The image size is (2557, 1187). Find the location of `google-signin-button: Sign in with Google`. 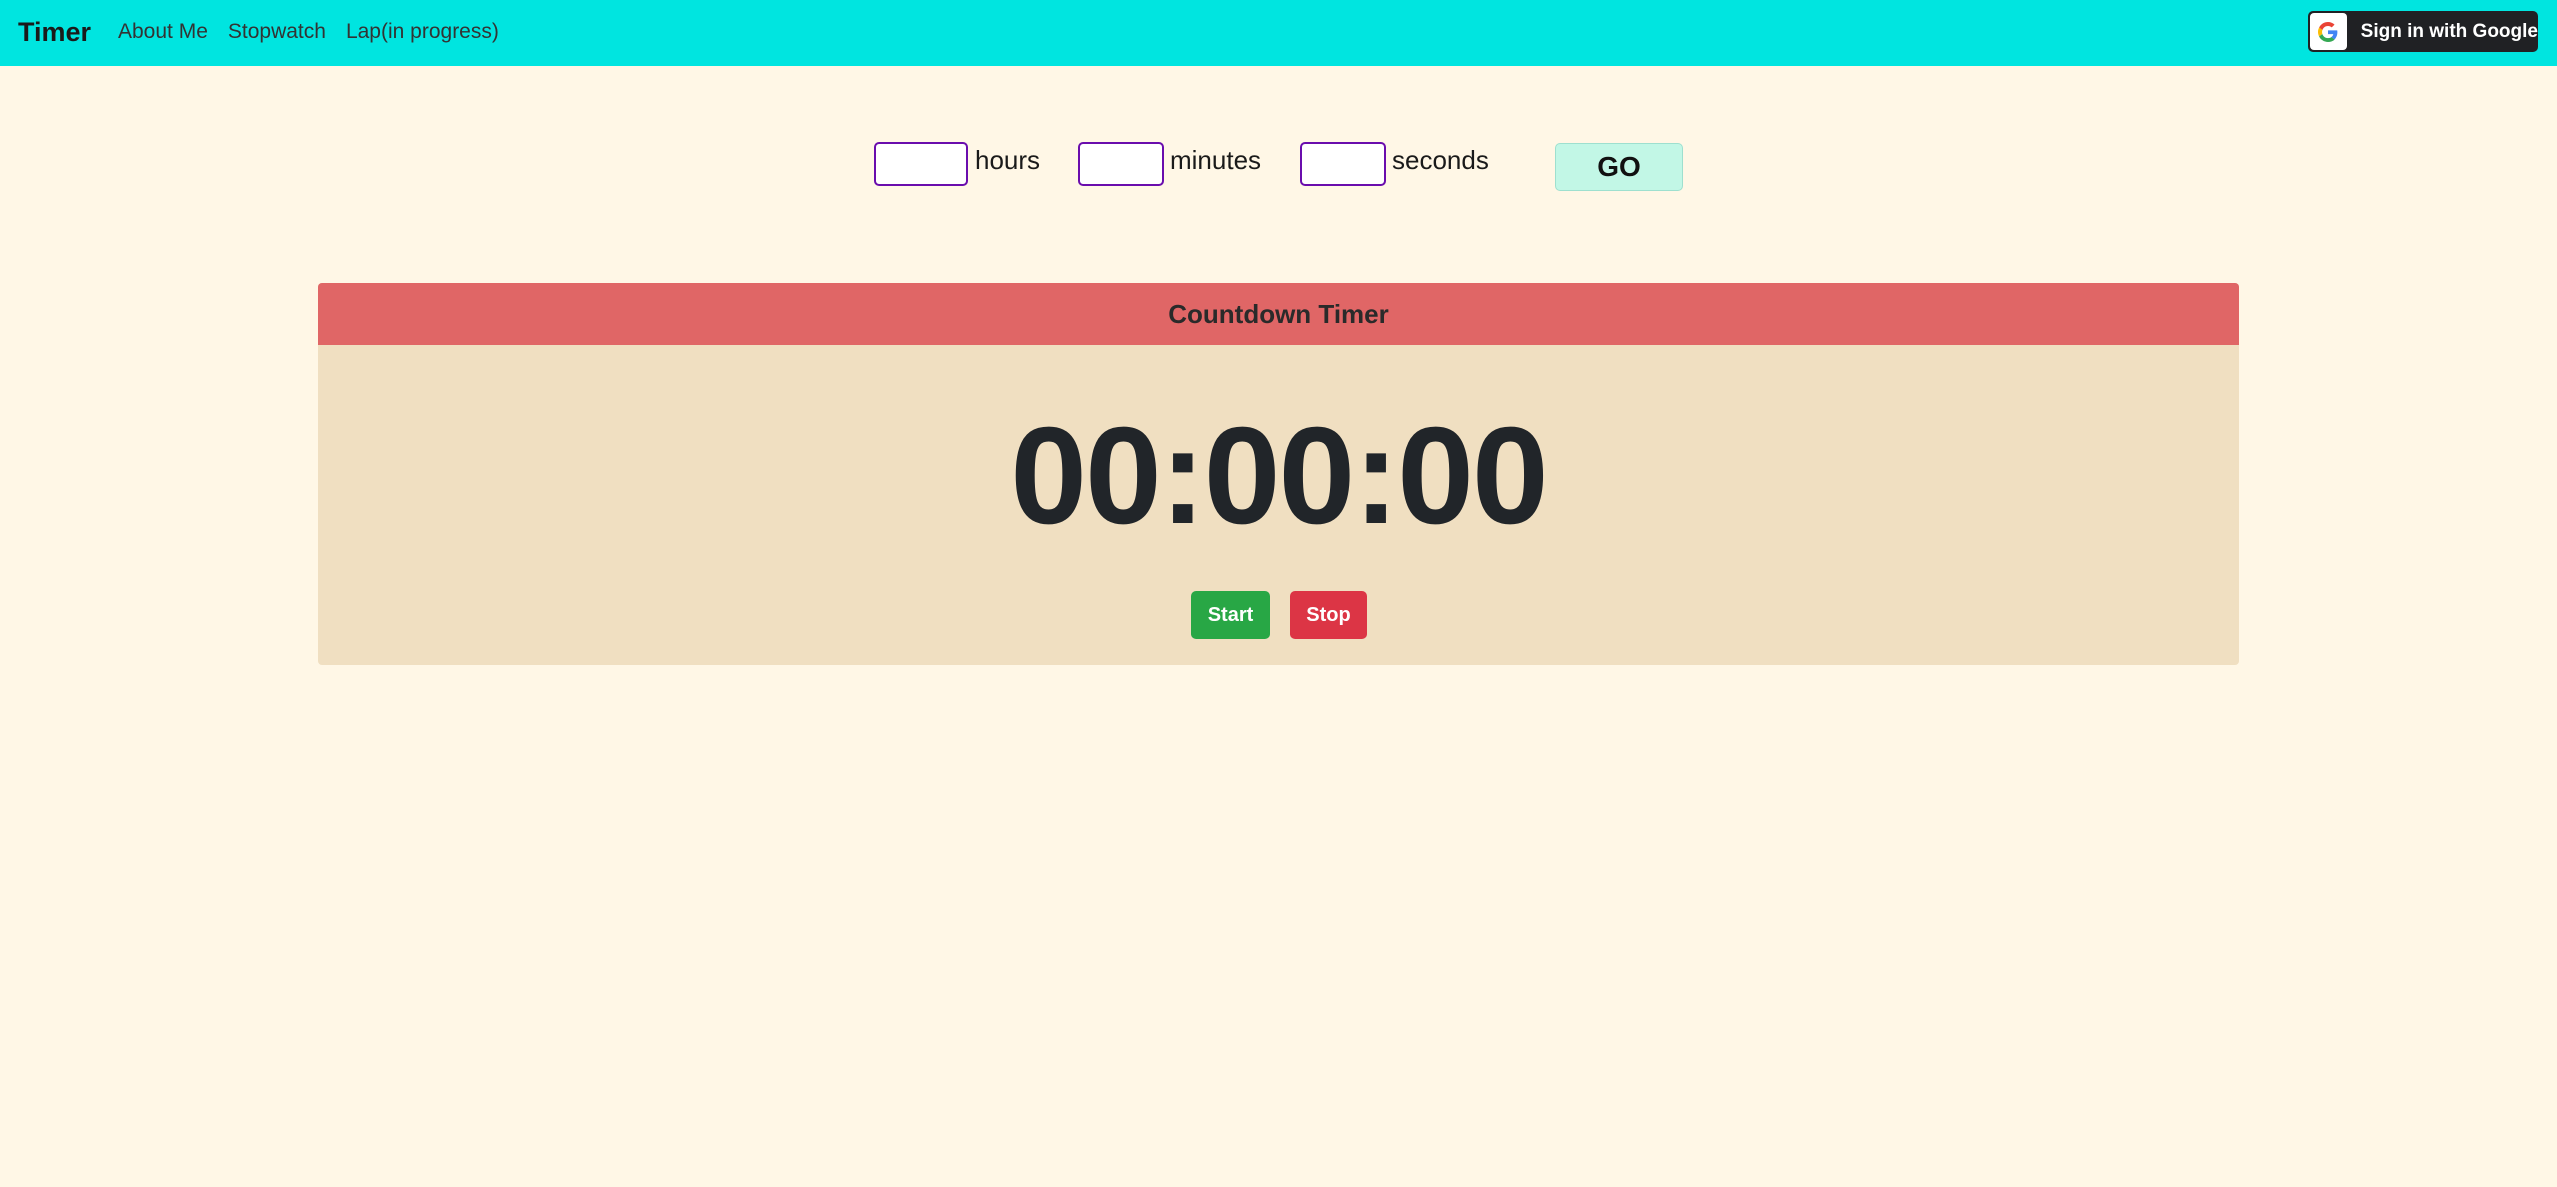

google-signin-button: Sign in with Google is located at coordinates (2423, 31).